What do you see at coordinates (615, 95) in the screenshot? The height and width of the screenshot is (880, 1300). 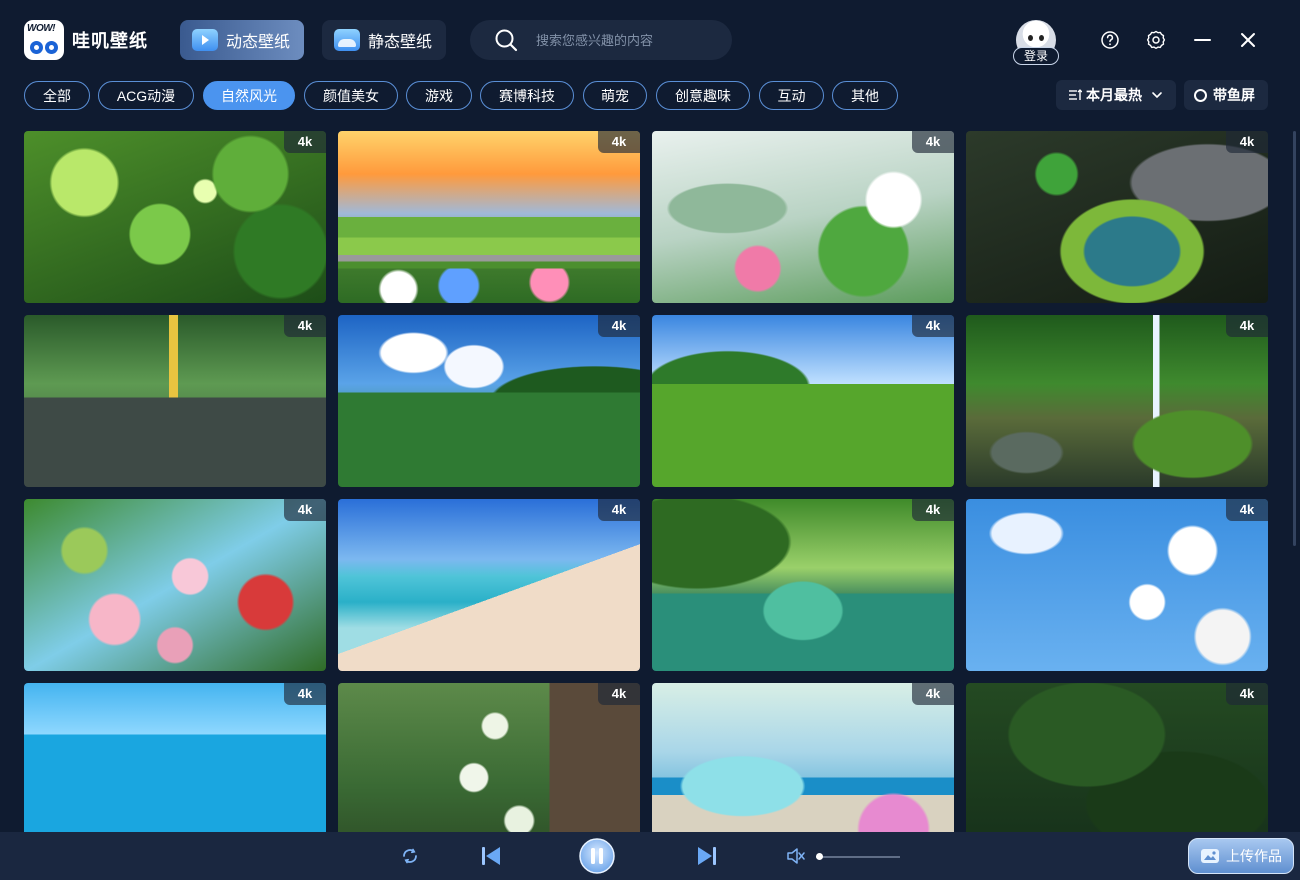 I see `category-pets: 萌宠` at bounding box center [615, 95].